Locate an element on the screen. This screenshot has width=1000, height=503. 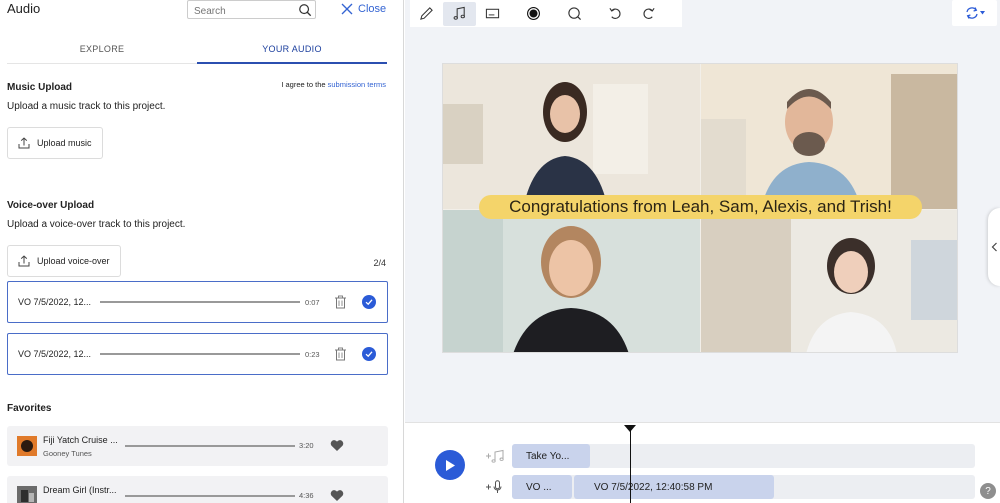
caption-tool is located at coordinates (492, 14).